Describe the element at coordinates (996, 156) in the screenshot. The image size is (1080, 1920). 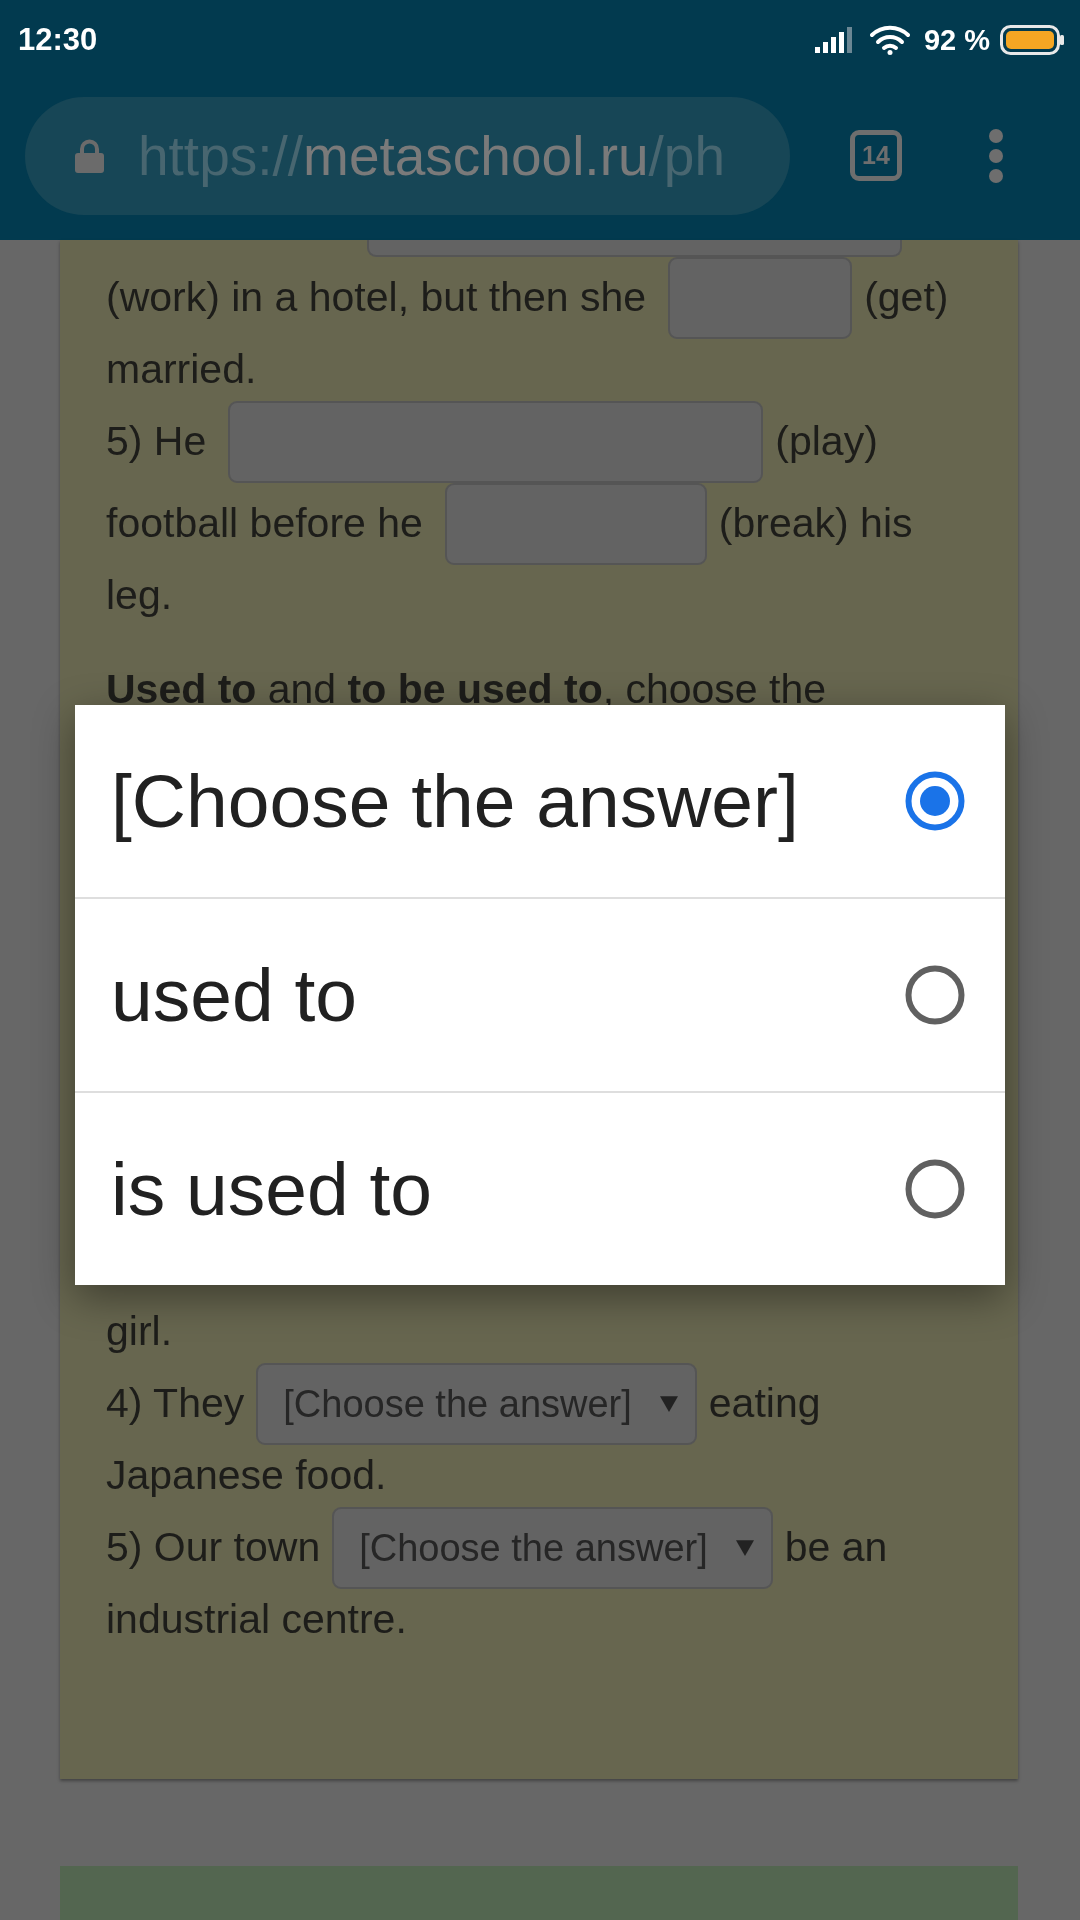
I see `menu-icon` at that location.